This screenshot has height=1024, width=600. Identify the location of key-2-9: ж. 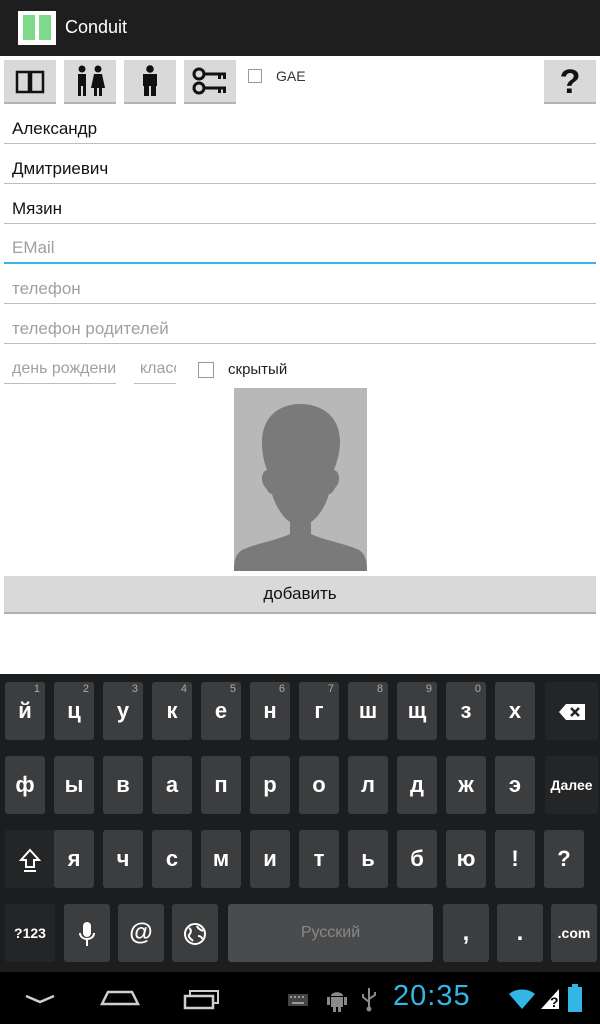
(466, 785).